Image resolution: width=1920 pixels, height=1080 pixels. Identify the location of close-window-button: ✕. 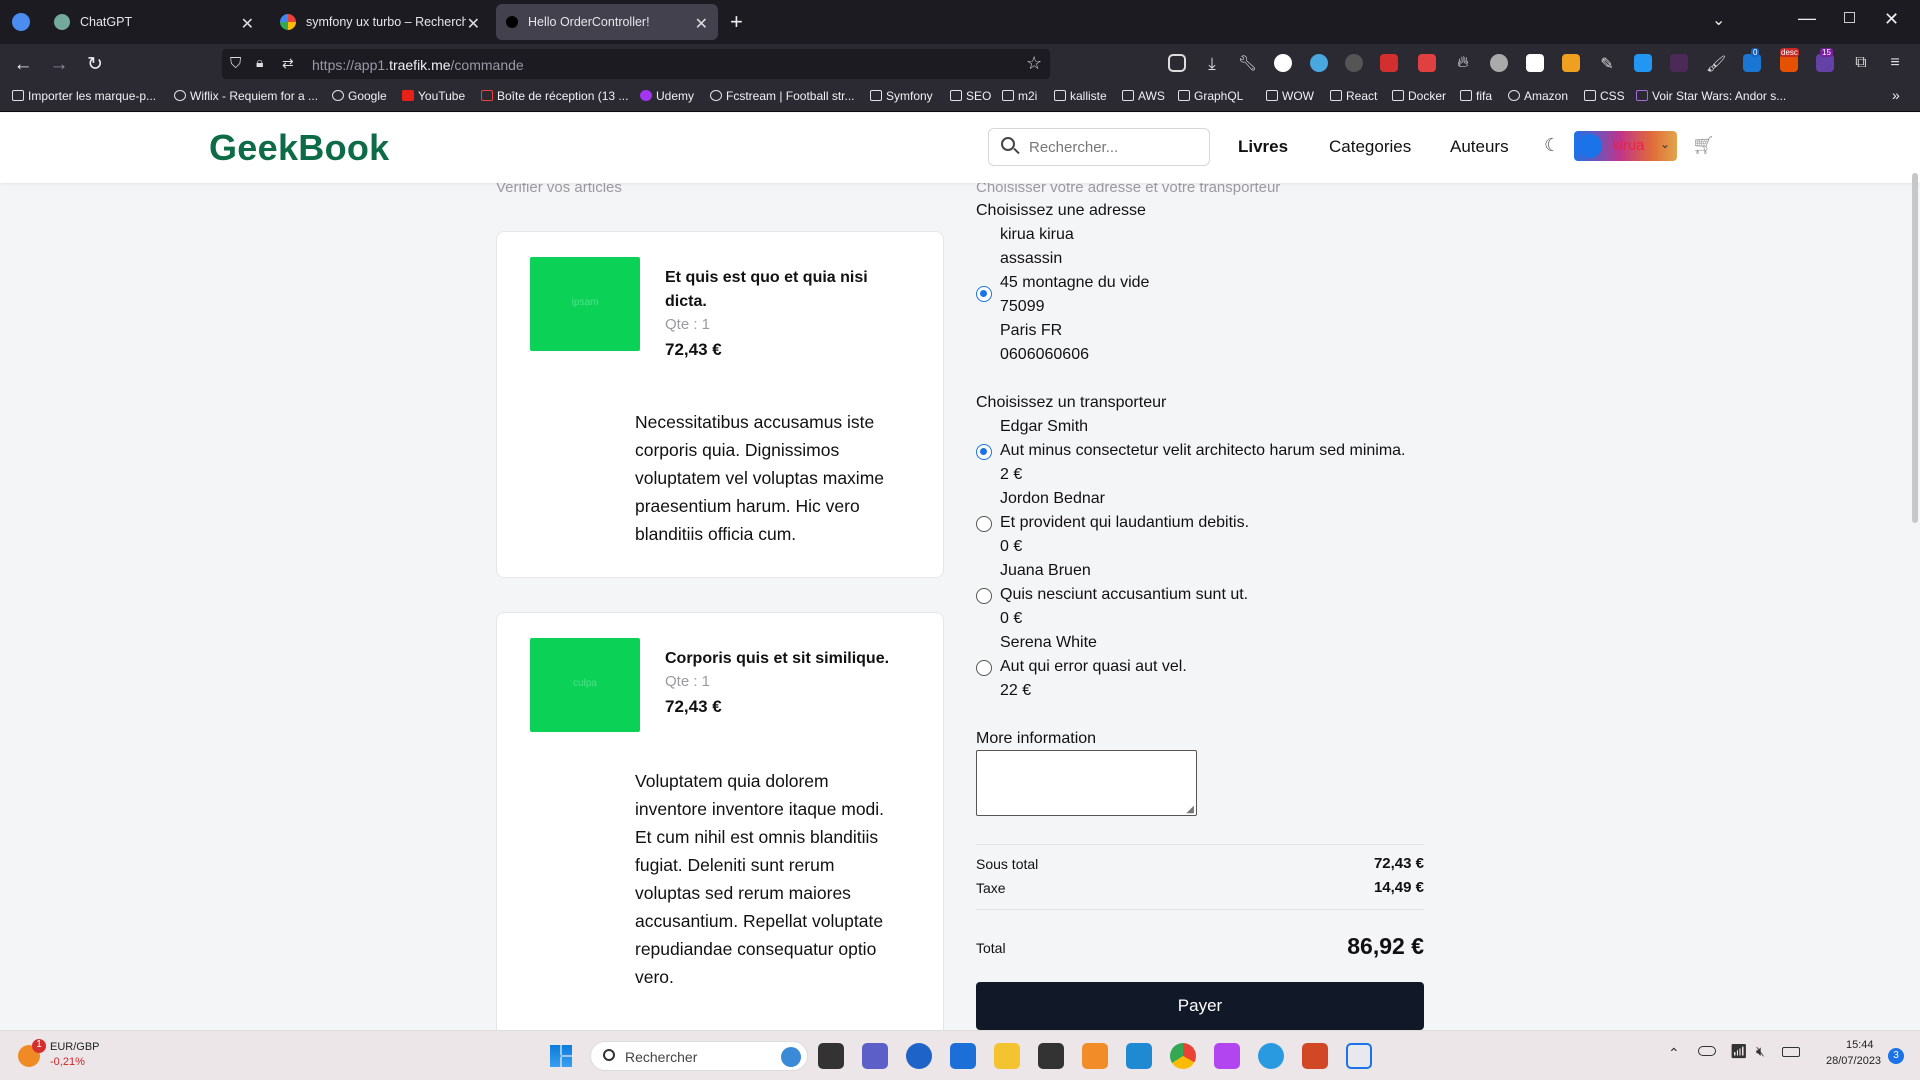
(1891, 19).